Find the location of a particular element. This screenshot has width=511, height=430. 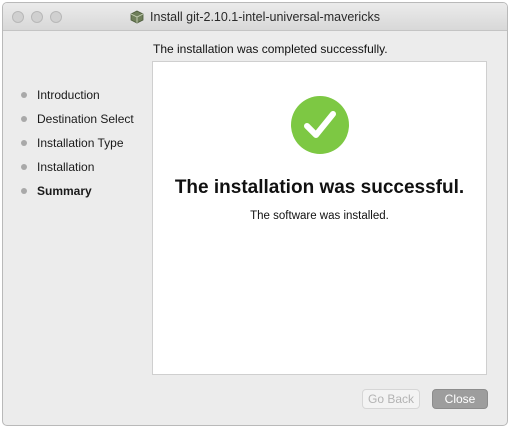

close-button: Close is located at coordinates (460, 399).